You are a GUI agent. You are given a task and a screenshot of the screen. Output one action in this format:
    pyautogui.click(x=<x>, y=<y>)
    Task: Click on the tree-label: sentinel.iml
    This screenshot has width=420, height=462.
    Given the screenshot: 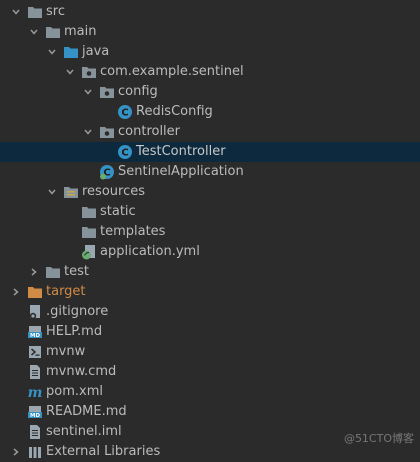 What is the action you would take?
    pyautogui.click(x=84, y=431)
    